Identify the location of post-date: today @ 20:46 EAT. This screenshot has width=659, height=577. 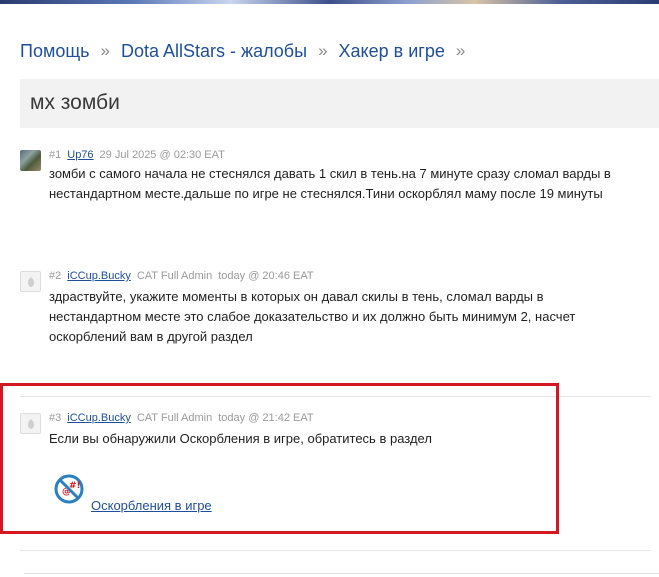
(266, 276).